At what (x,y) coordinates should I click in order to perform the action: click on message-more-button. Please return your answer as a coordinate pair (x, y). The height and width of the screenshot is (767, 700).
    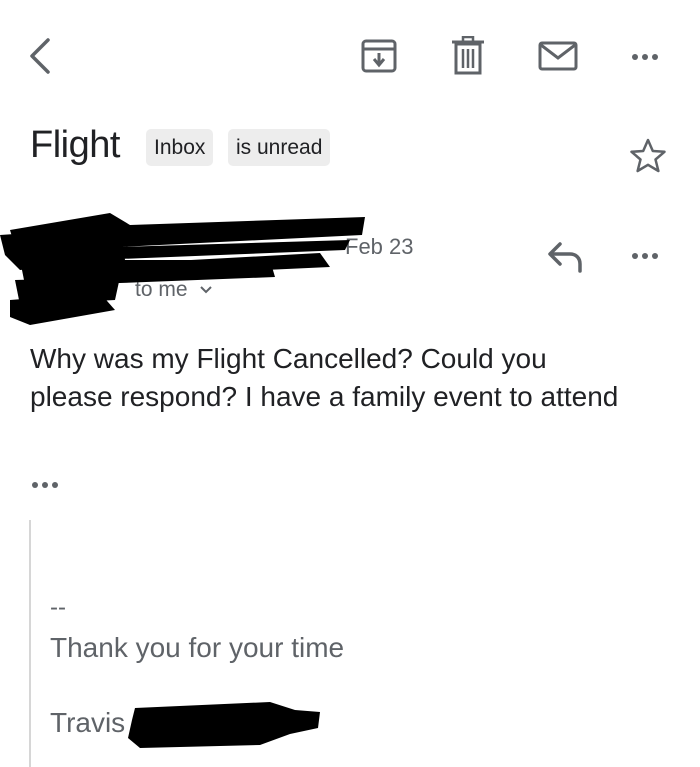
    Looking at the image, I should click on (645, 256).